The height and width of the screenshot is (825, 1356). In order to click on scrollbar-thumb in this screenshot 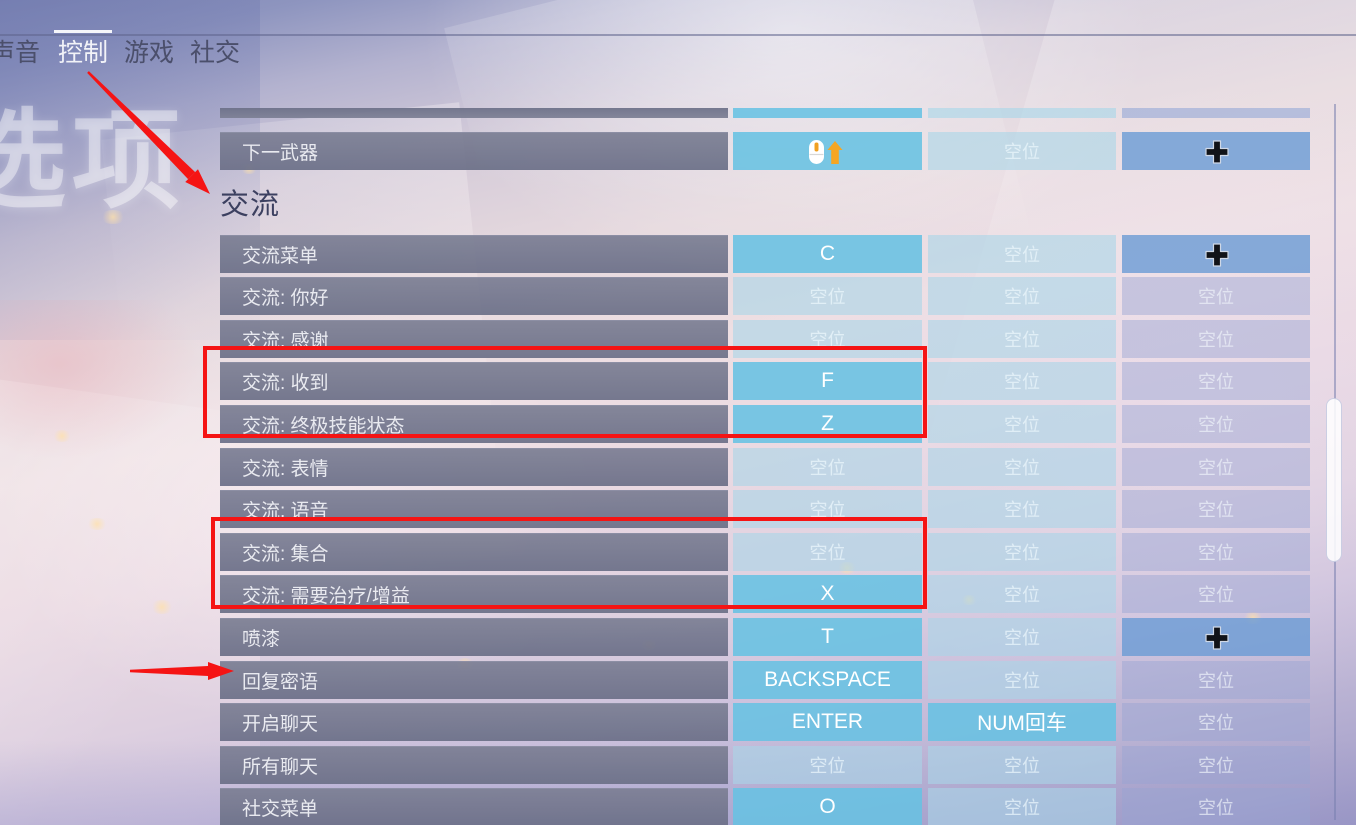, I will do `click(1334, 480)`.